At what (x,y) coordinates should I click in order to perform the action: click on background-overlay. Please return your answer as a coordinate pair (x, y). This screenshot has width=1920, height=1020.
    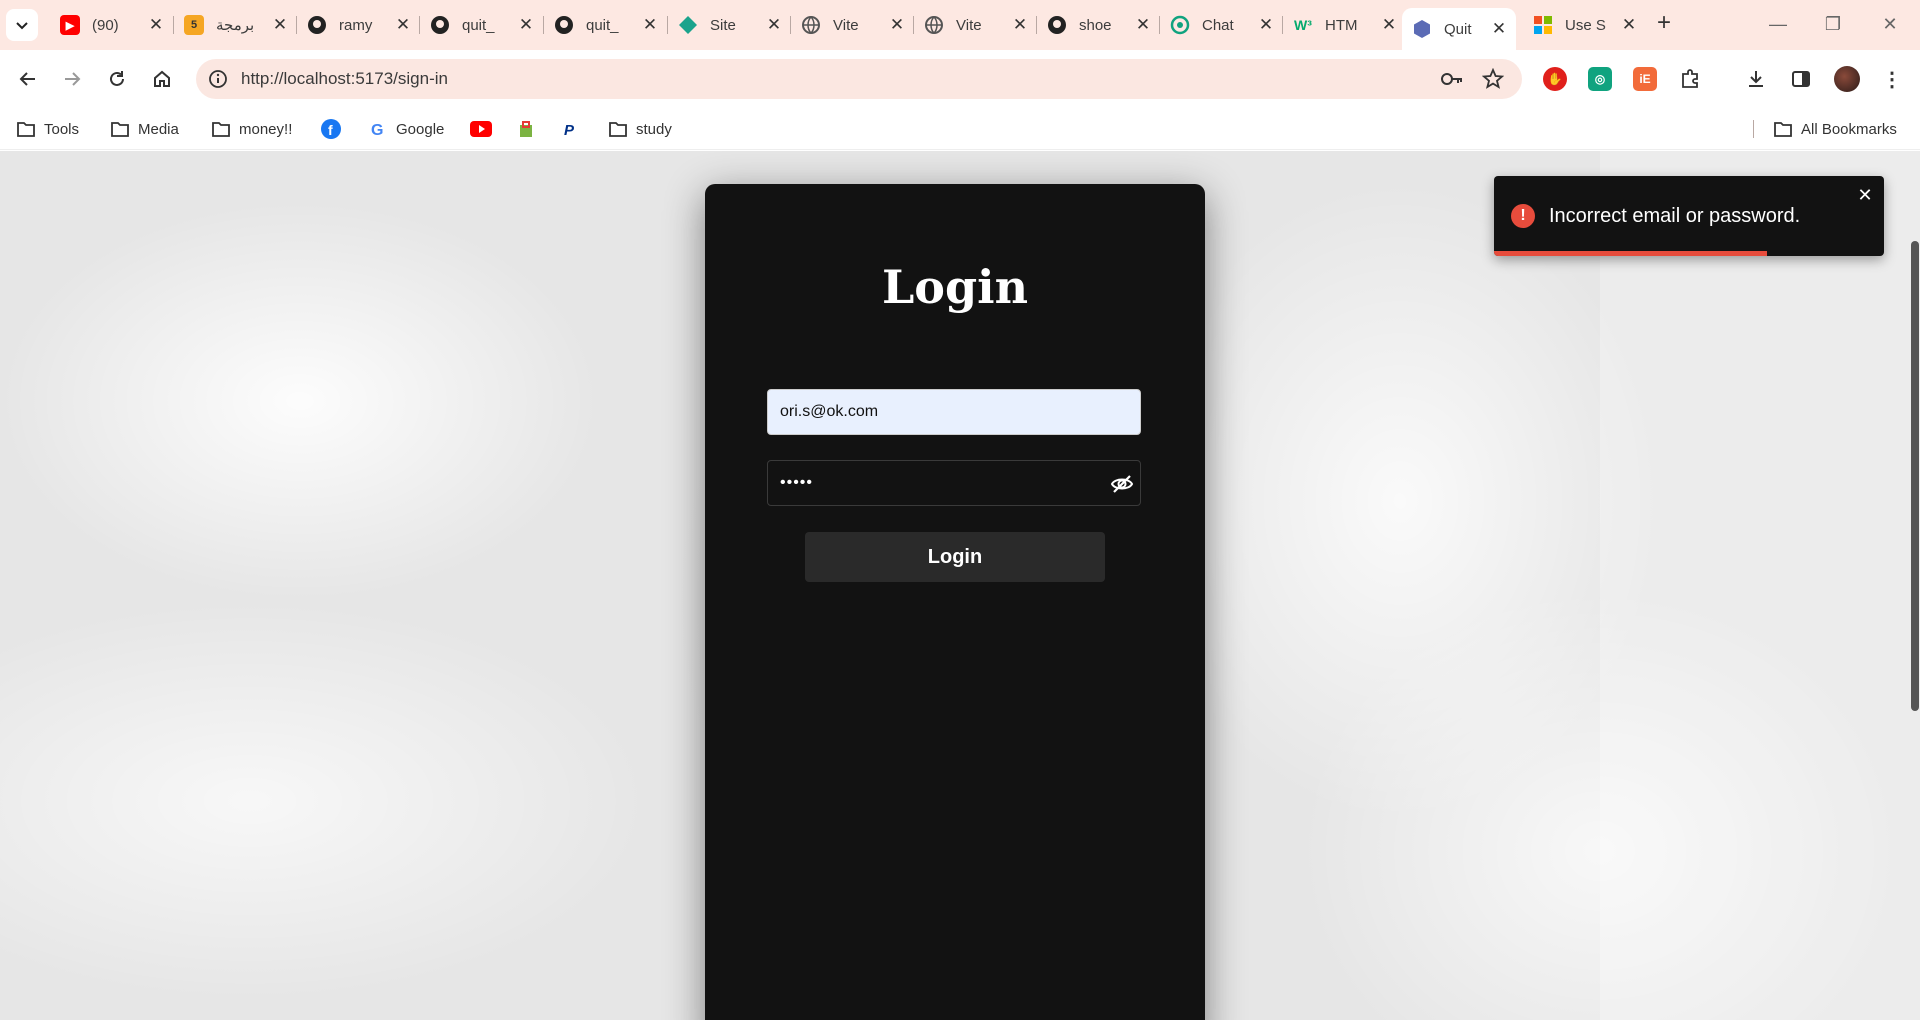
    Looking at the image, I should click on (1760, 585).